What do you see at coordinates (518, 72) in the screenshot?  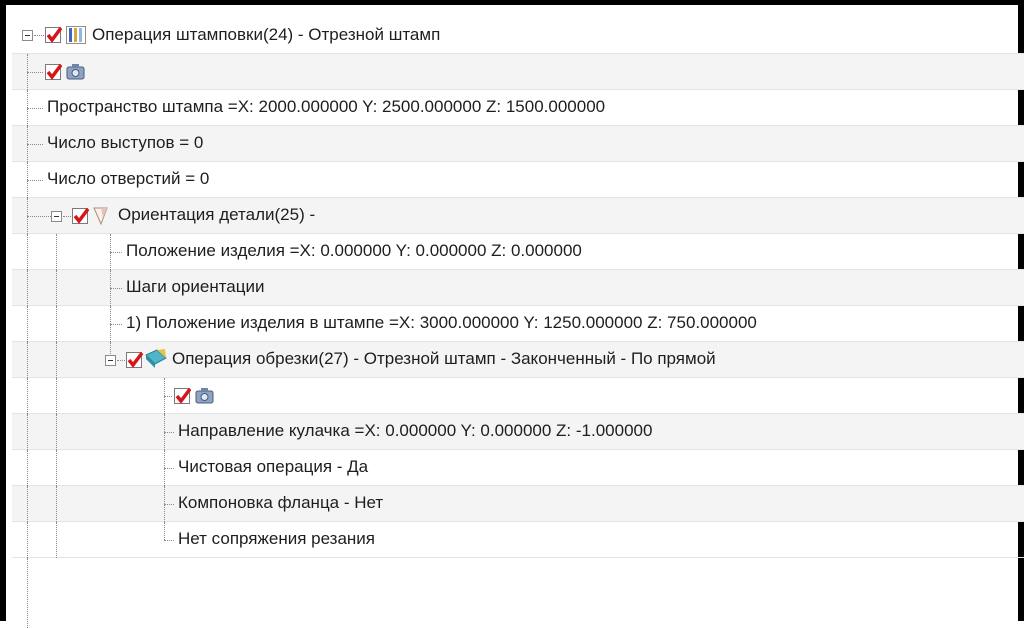 I see `tree-row-visibility` at bounding box center [518, 72].